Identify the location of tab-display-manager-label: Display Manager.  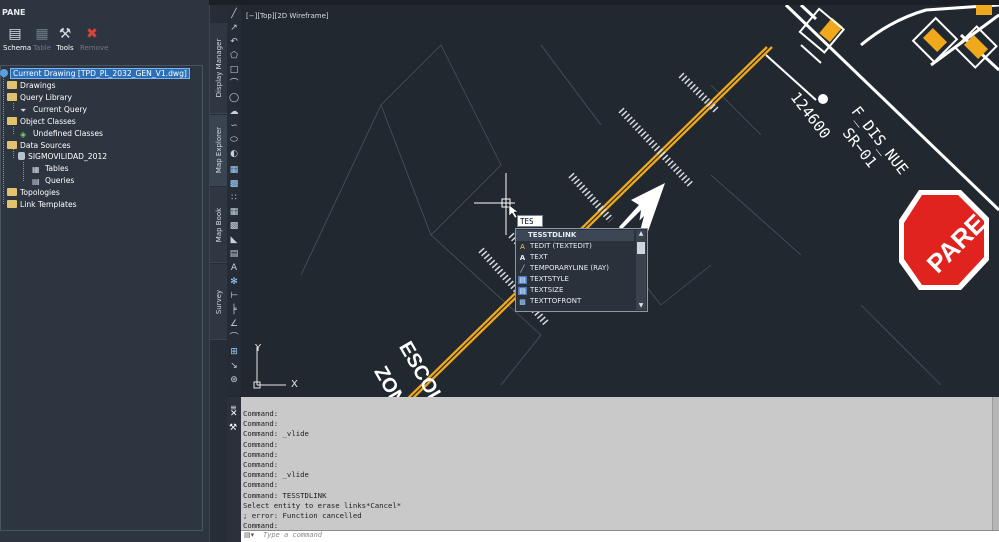
(219, 68).